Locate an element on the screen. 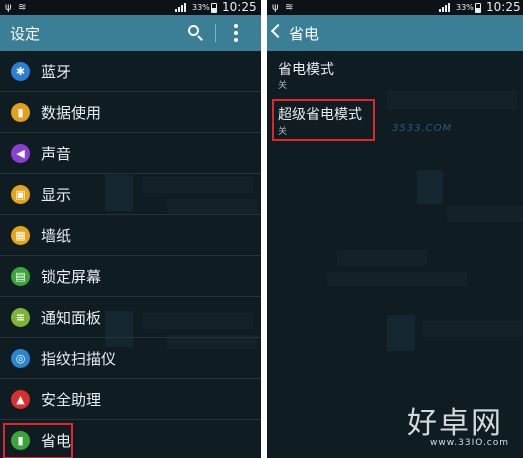  watermark-text: 3533.COM is located at coordinates (422, 128).